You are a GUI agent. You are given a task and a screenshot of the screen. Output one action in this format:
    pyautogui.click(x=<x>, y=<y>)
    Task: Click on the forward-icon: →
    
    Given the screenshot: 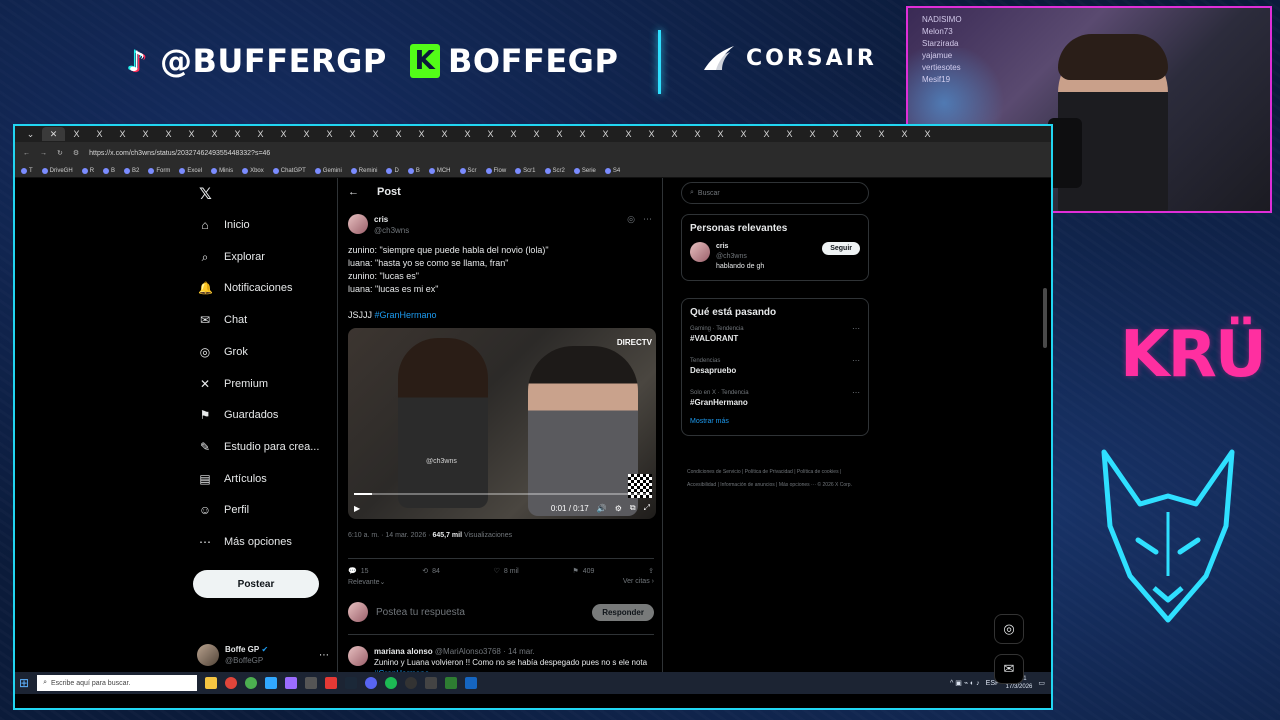 What is the action you would take?
    pyautogui.click(x=43, y=153)
    